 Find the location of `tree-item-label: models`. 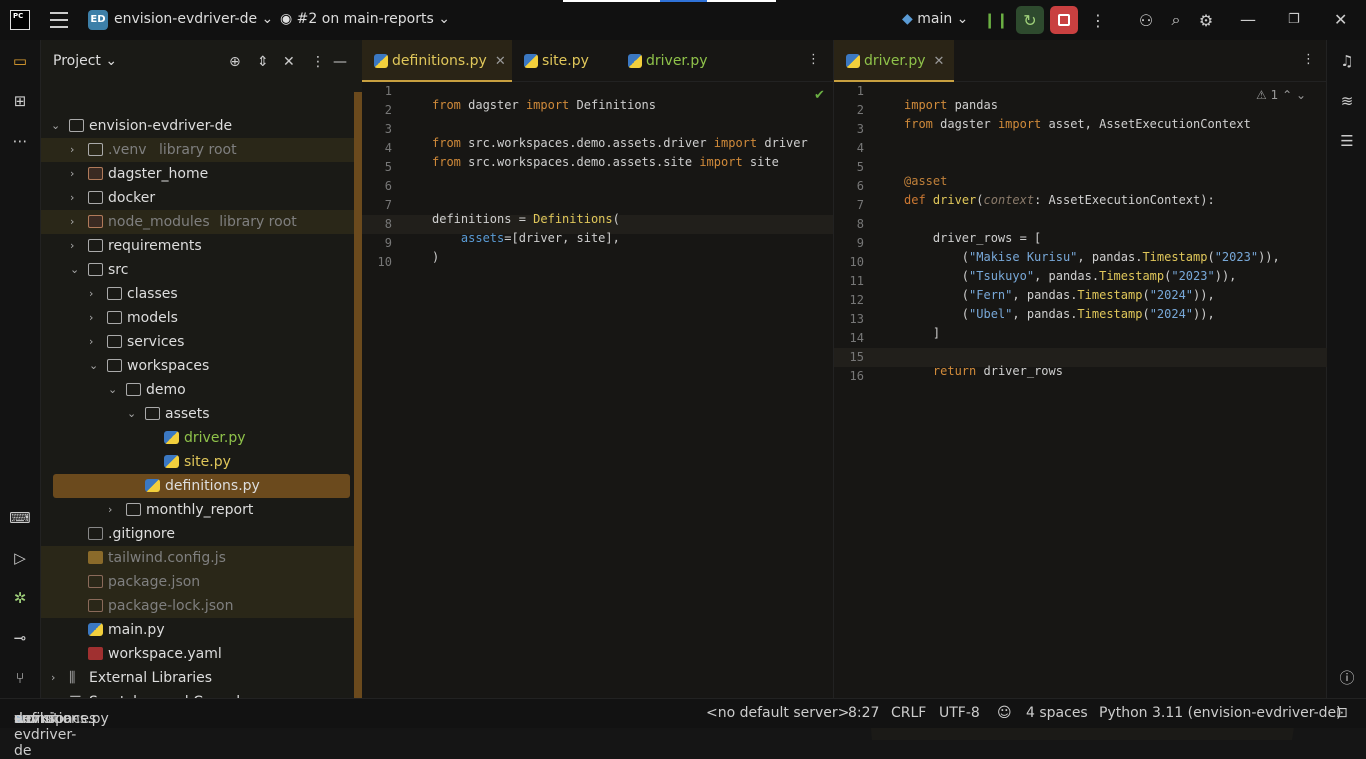

tree-item-label: models is located at coordinates (152, 318).